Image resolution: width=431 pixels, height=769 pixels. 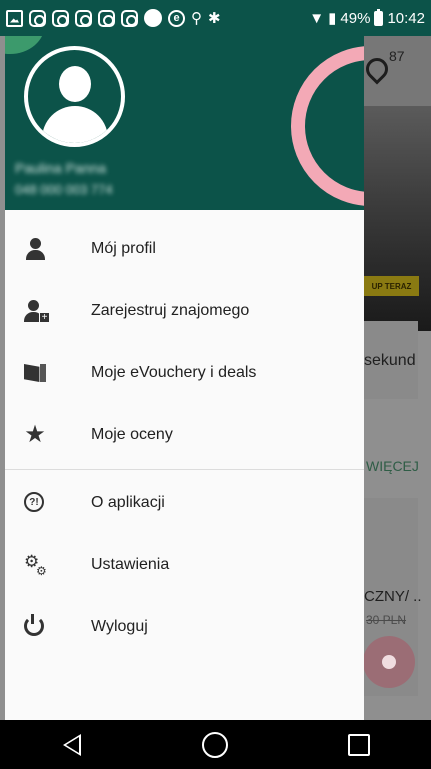 I want to click on background-card-text: sekund, so click(x=390, y=360).